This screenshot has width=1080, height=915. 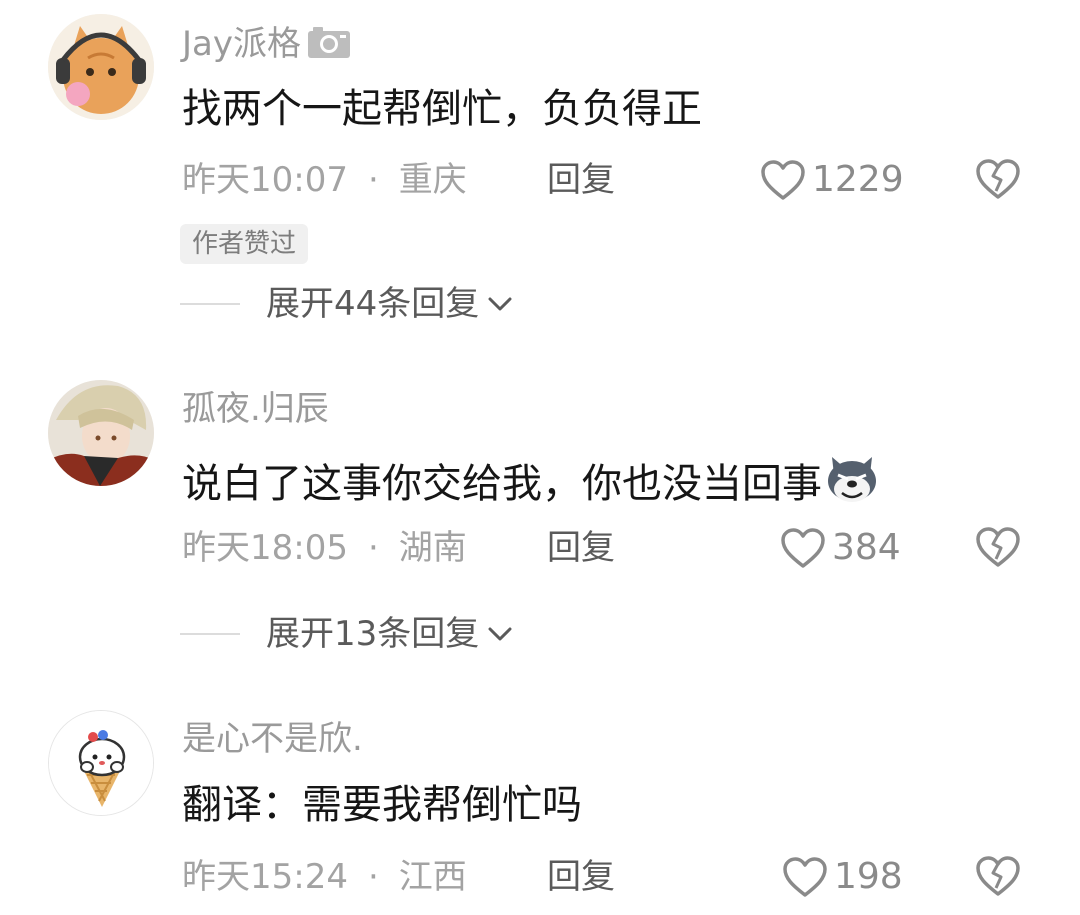 I want to click on comment-location: 湖南, so click(x=432, y=548).